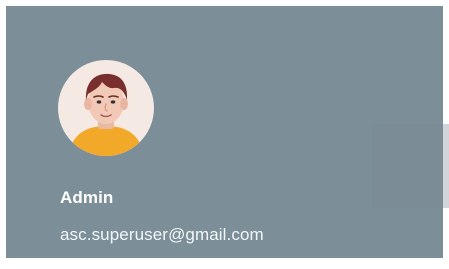 This screenshot has height=269, width=449. I want to click on user-name: Admin, so click(87, 197).